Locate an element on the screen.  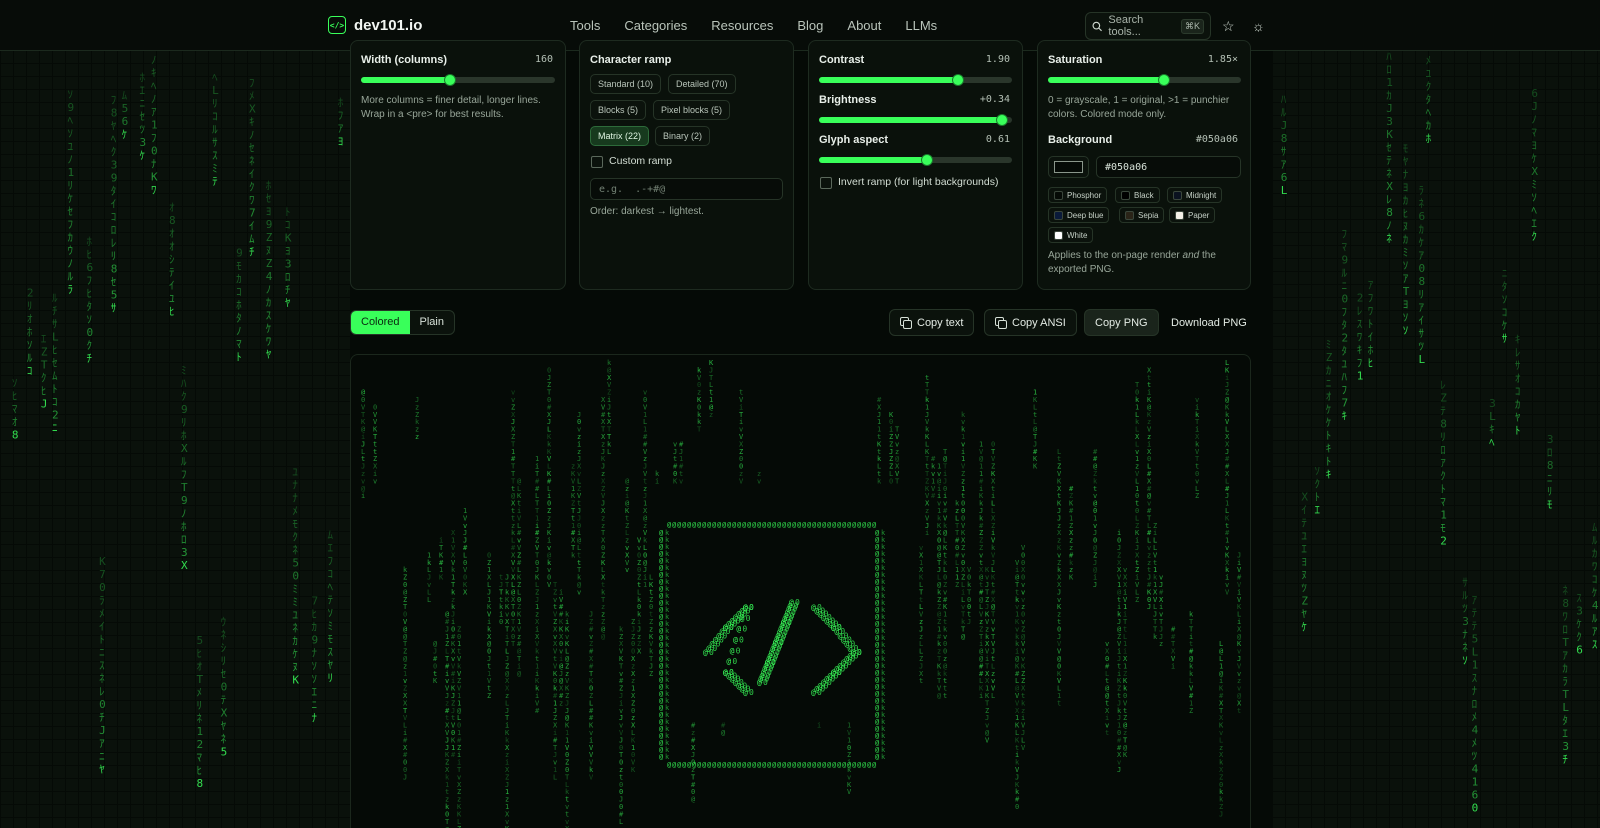
rain-glyph: ｽ is located at coordinates (269, 315).